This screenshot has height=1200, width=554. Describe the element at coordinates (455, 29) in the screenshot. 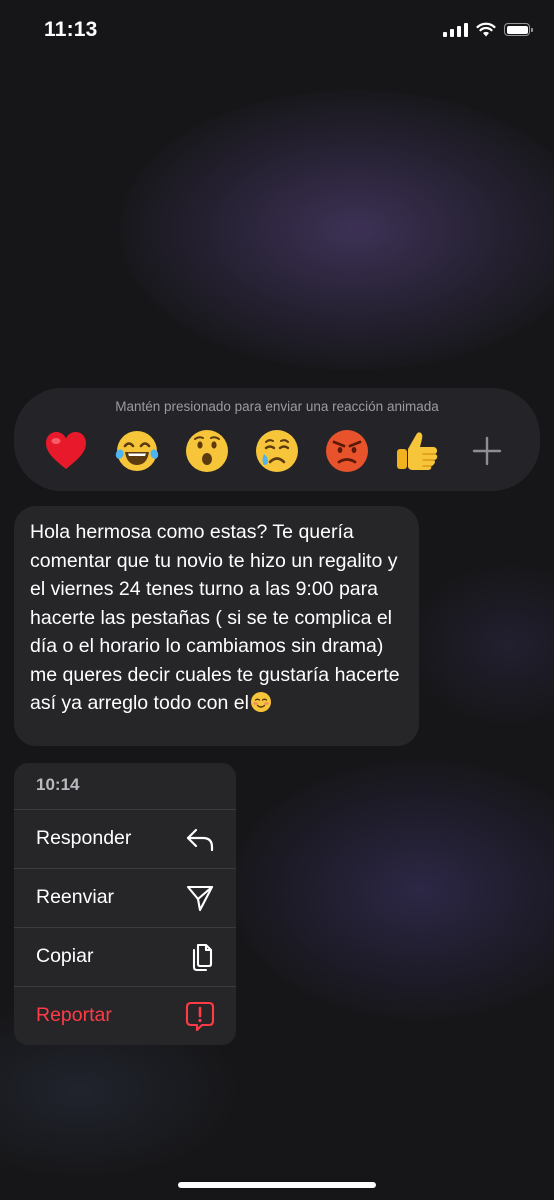

I see `cellular-signal-icon` at that location.